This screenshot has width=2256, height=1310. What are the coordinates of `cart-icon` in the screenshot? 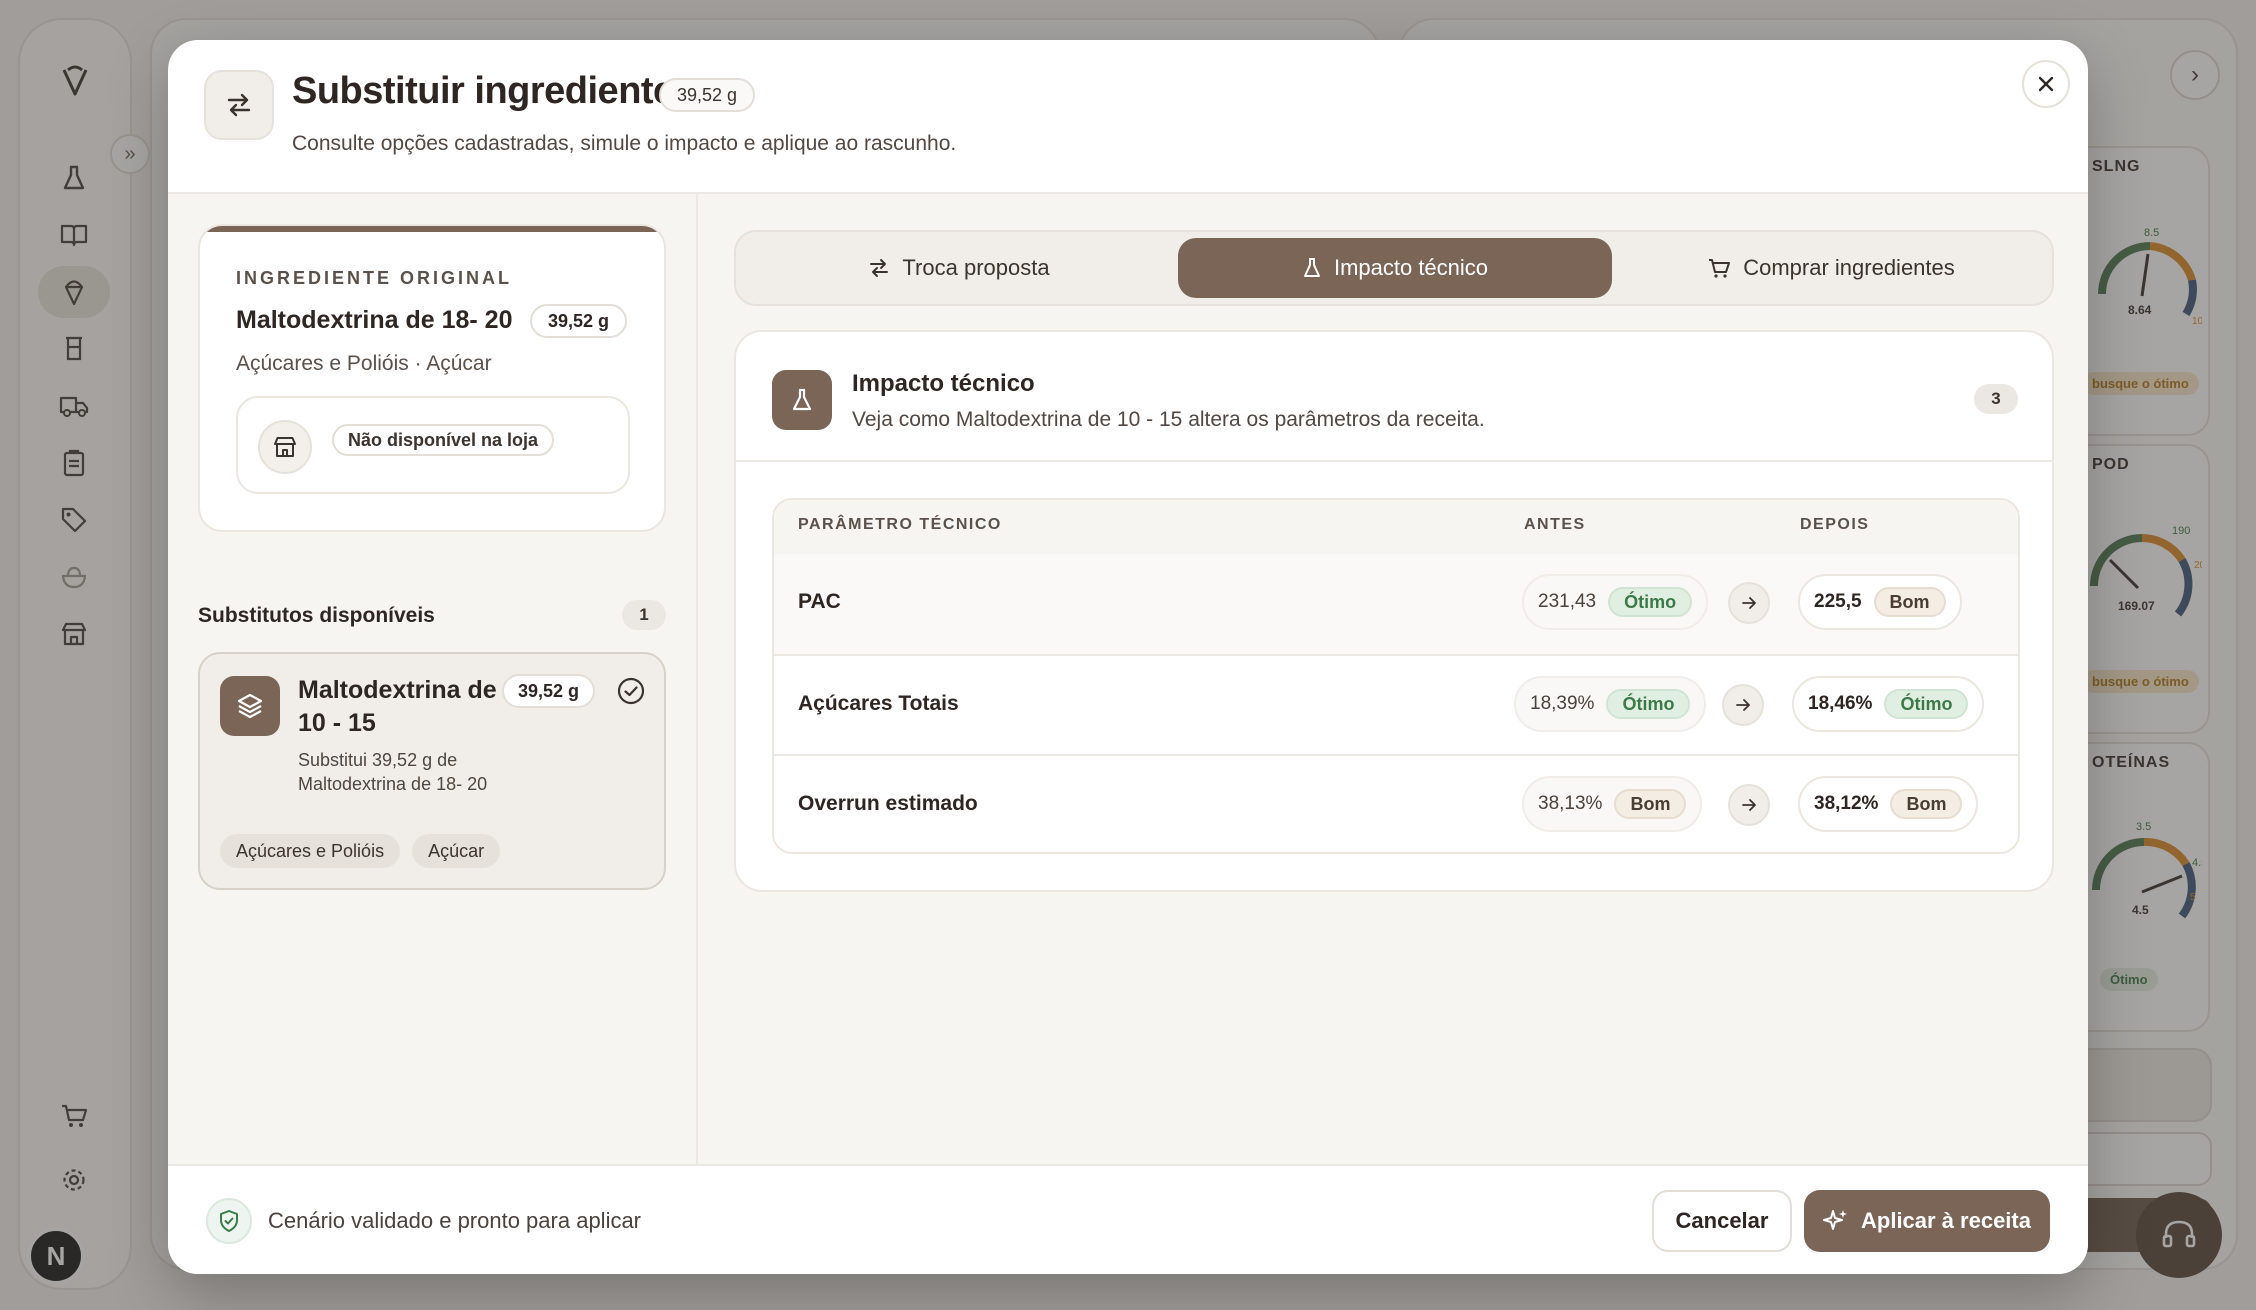 It's located at (1720, 268).